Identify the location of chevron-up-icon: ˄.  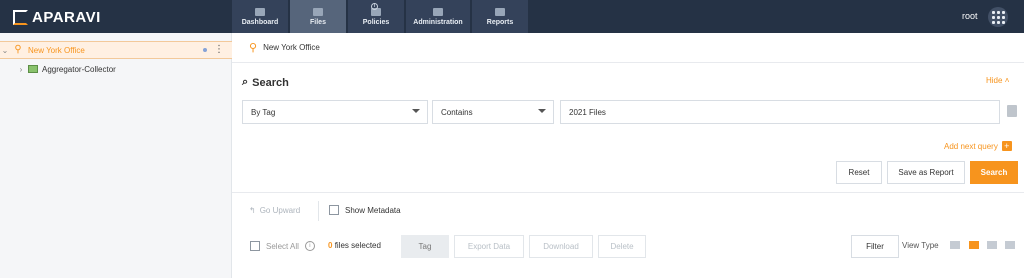
(1007, 80).